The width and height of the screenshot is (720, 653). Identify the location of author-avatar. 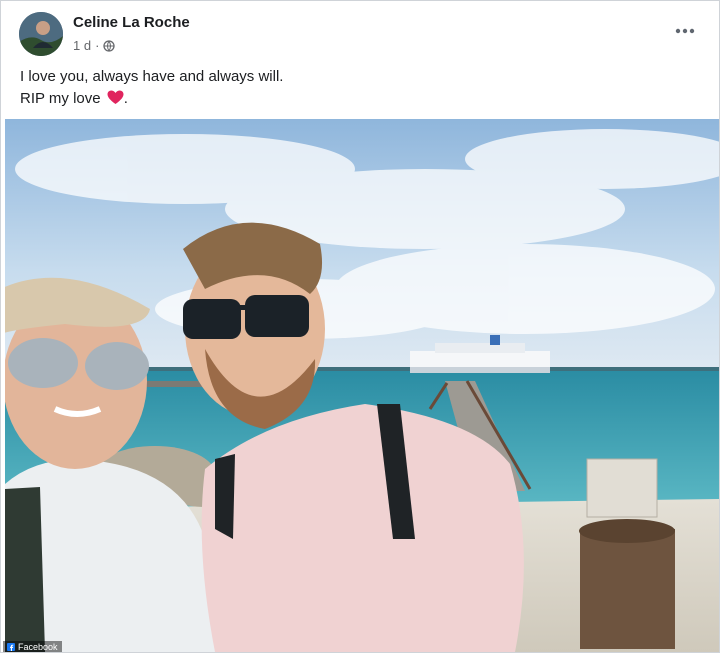
(41, 34).